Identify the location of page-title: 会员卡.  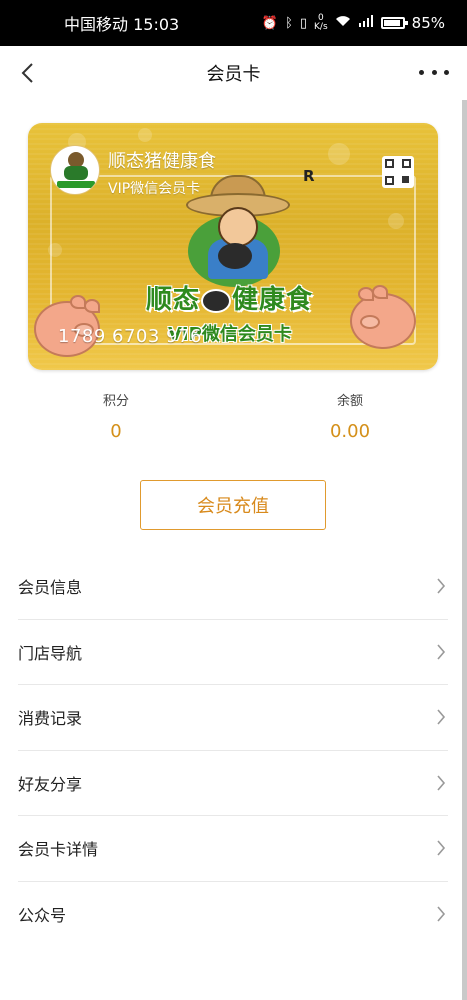
(233, 74).